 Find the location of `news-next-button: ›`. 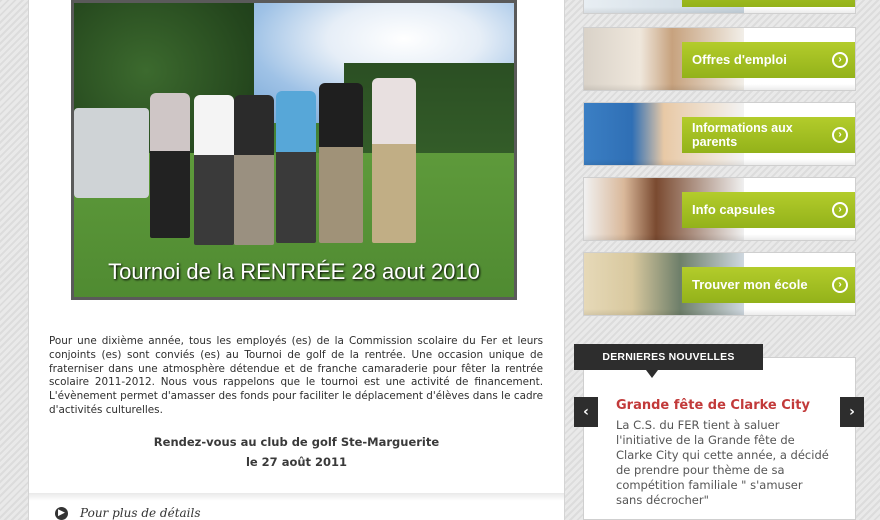

news-next-button: › is located at coordinates (852, 412).